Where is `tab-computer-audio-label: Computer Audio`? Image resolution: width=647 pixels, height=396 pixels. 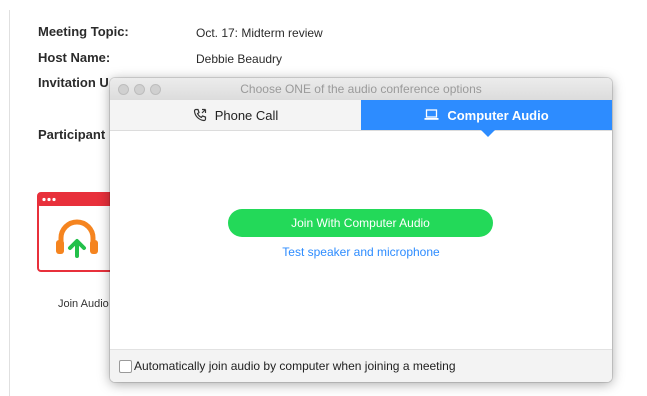
tab-computer-audio-label: Computer Audio is located at coordinates (498, 115).